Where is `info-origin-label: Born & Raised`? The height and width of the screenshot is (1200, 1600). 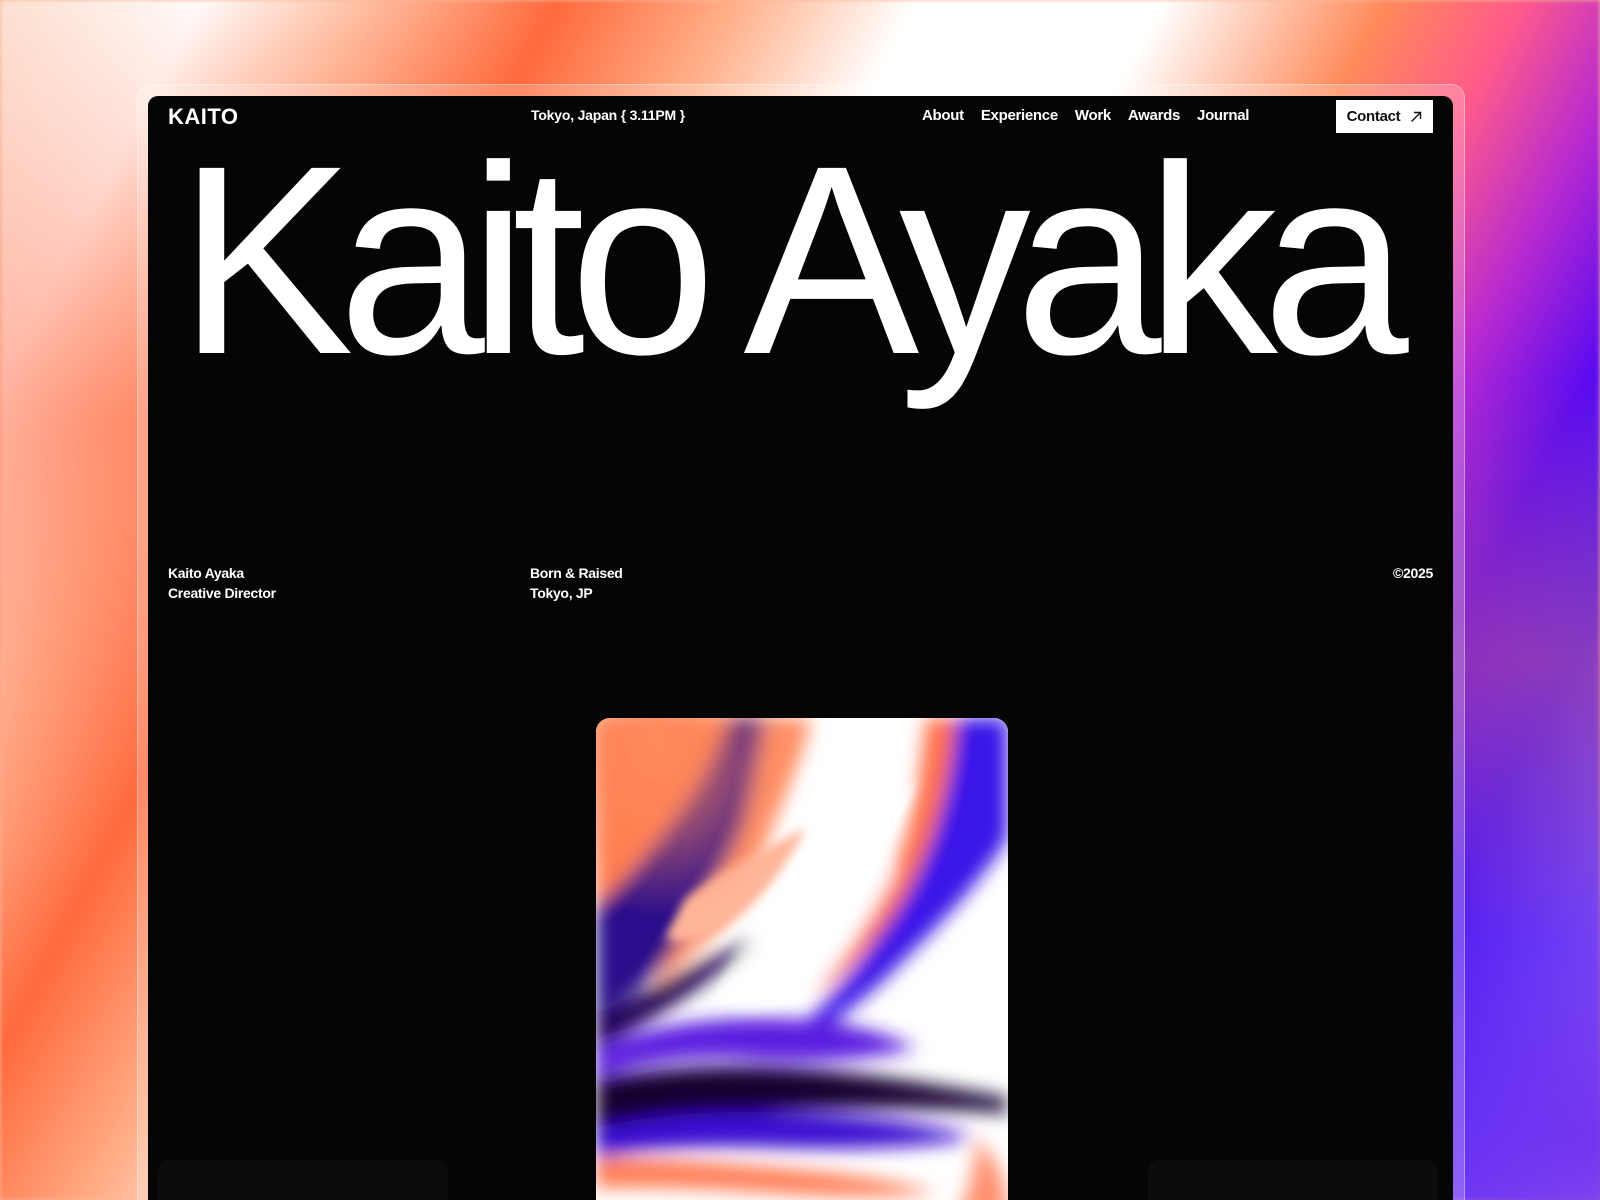
info-origin-label: Born & Raised is located at coordinates (576, 573).